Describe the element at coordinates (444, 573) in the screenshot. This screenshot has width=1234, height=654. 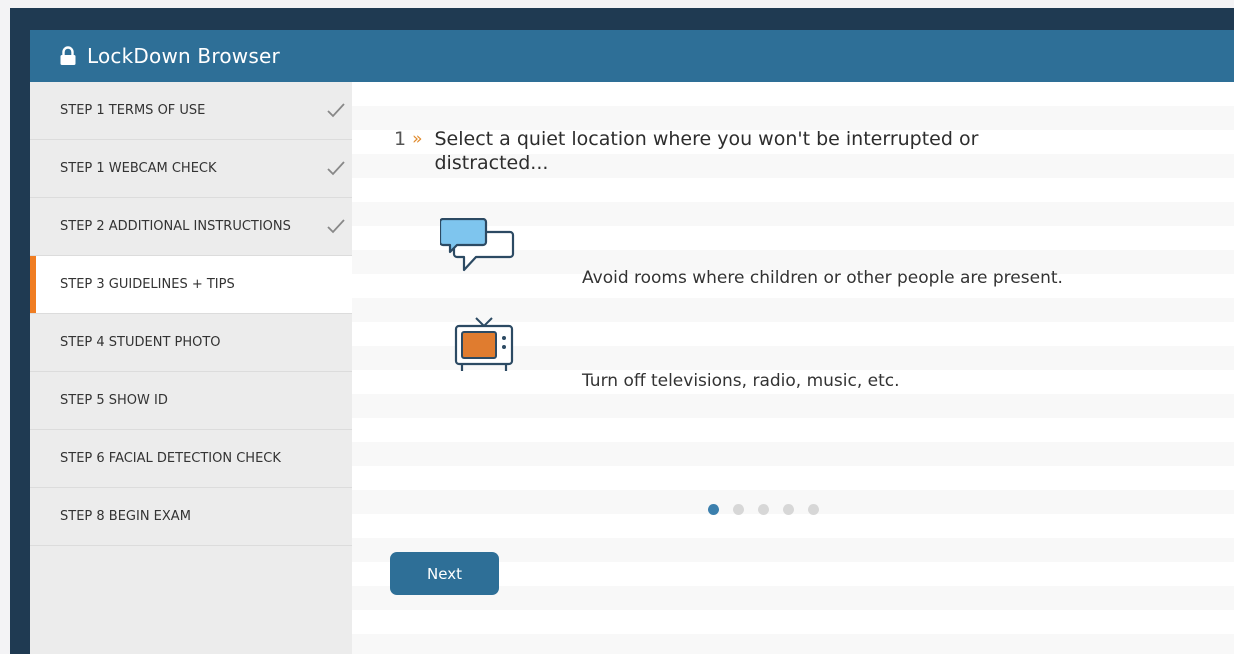
I see `next-button: Next` at that location.